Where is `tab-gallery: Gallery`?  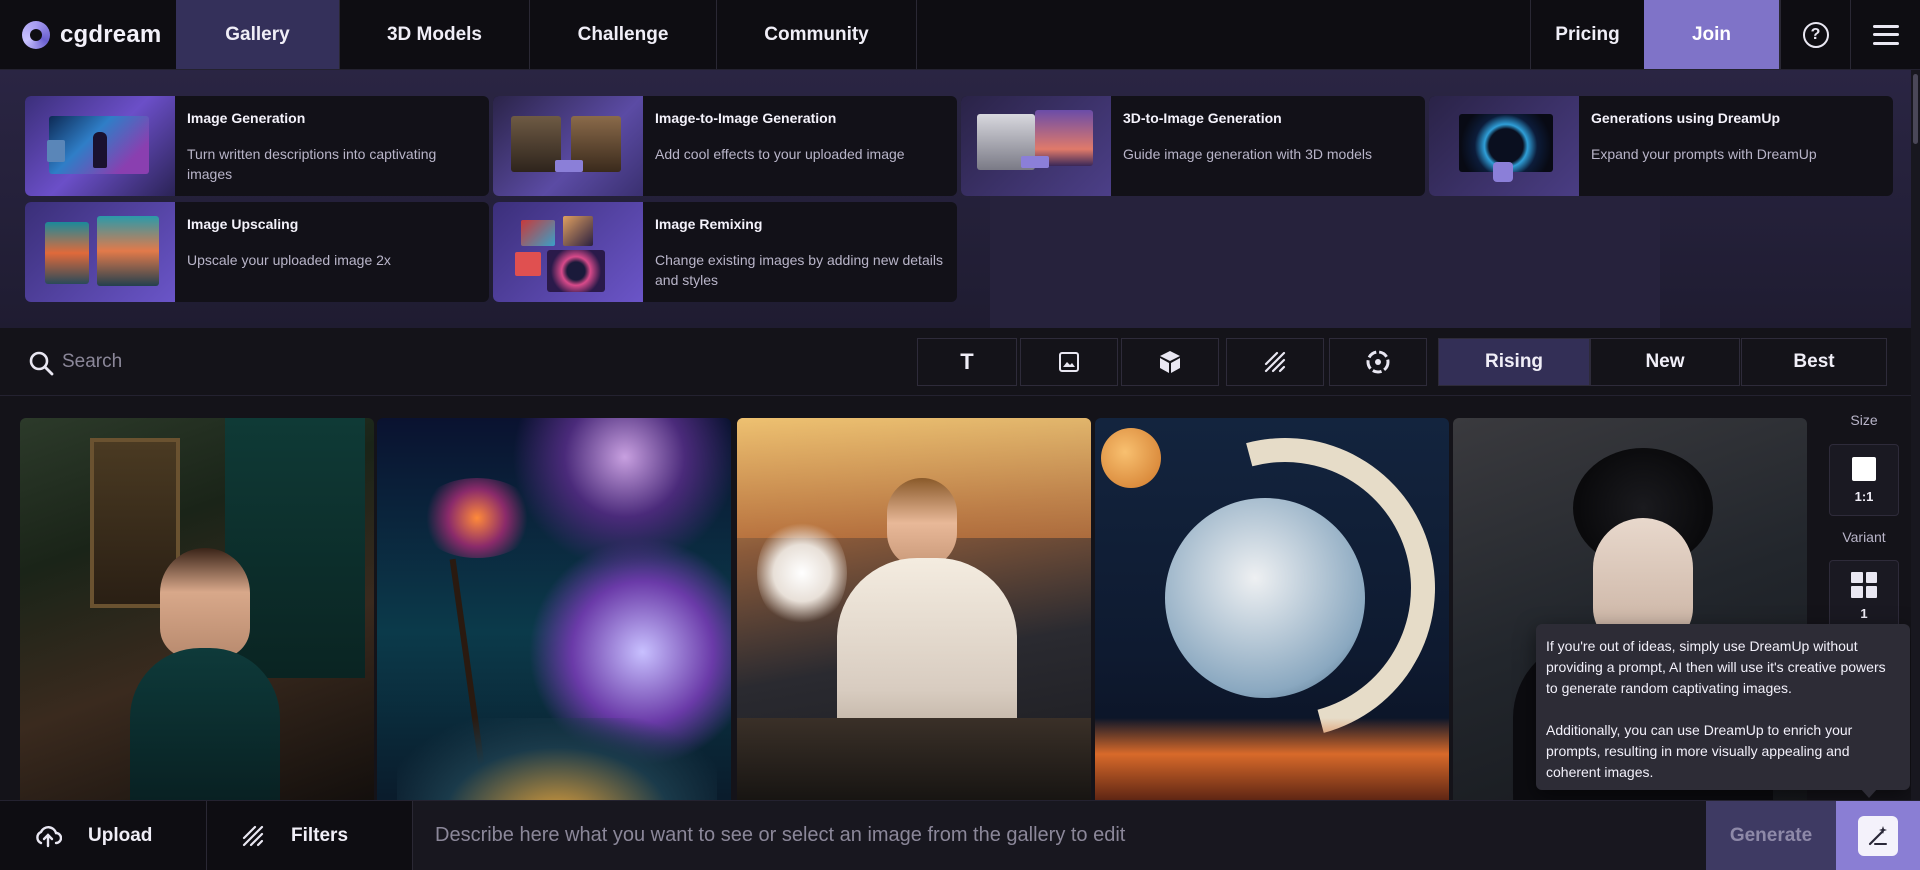 tab-gallery: Gallery is located at coordinates (258, 34).